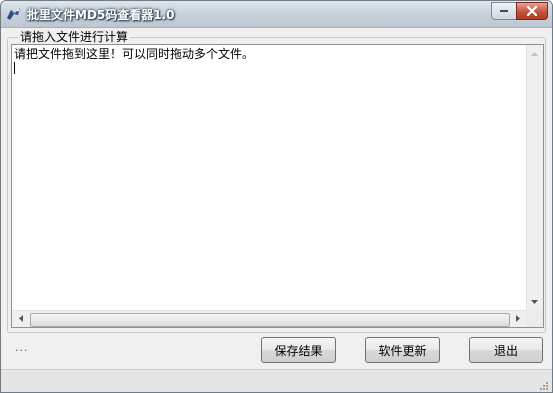 The image size is (553, 393). I want to click on text-caret, so click(14, 68).